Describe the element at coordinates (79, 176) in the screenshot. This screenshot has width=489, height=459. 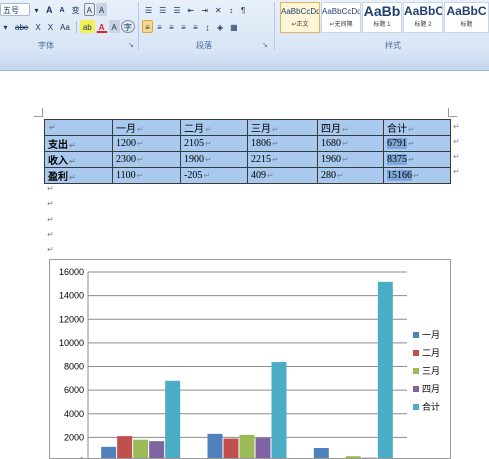
I see `table-cell: 盈利↵` at that location.